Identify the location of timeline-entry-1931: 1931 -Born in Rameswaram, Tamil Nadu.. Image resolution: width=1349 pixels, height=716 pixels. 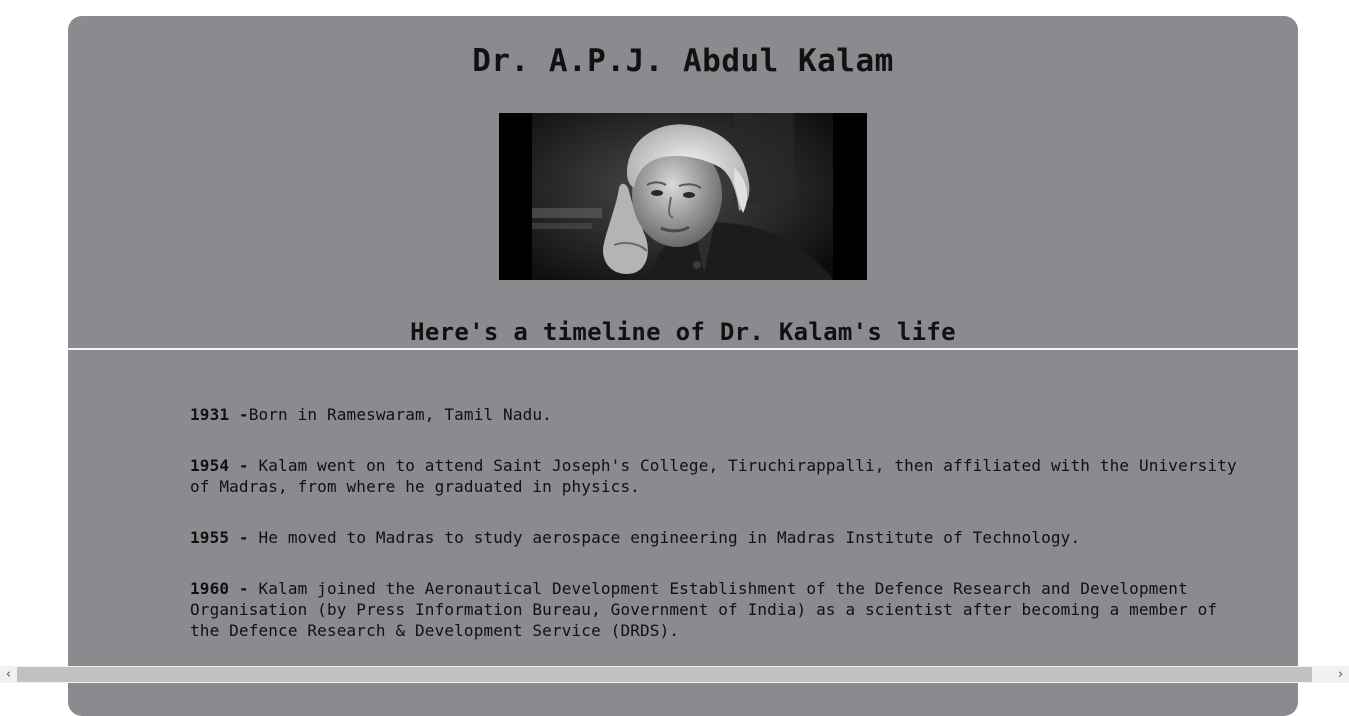
(720, 414).